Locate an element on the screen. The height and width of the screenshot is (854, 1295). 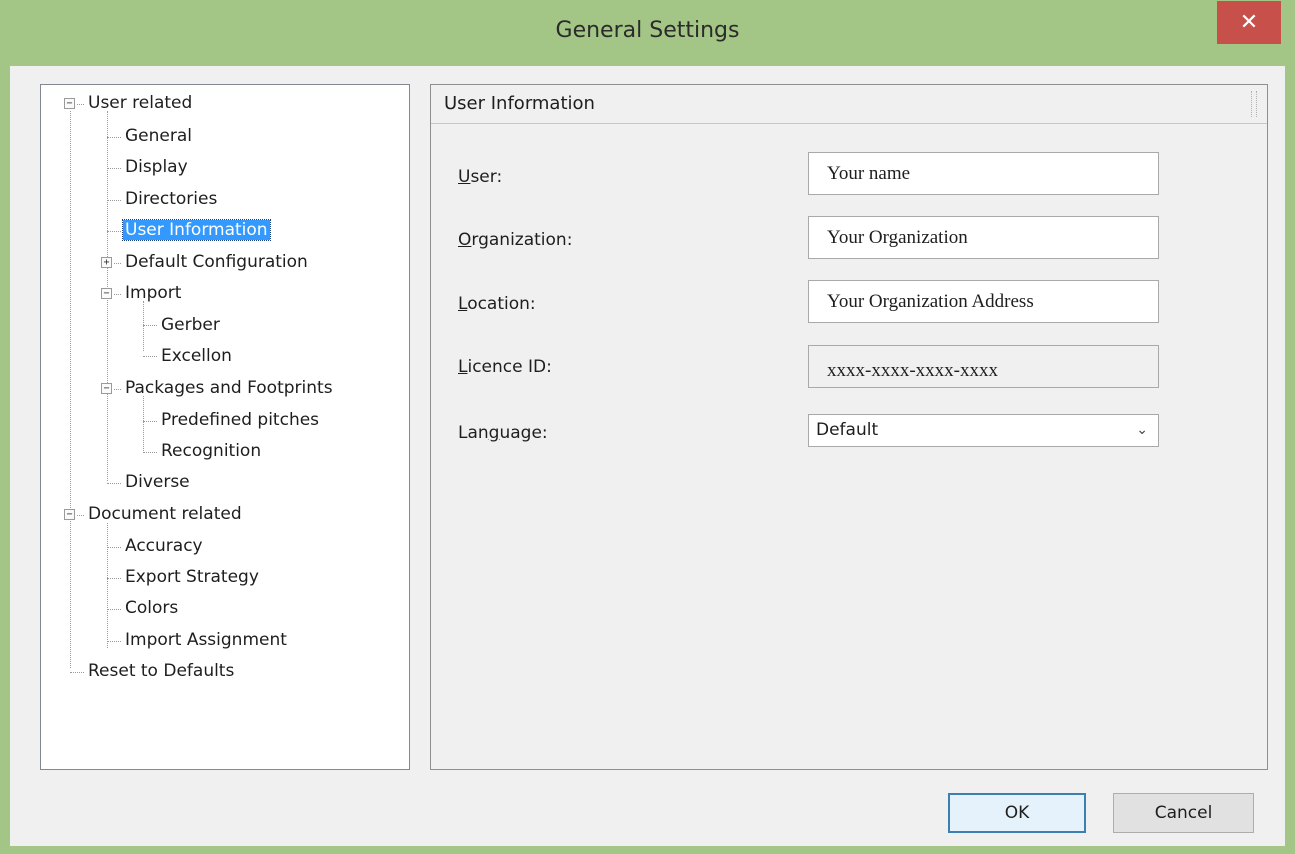
user-field: Your name is located at coordinates (983, 173).